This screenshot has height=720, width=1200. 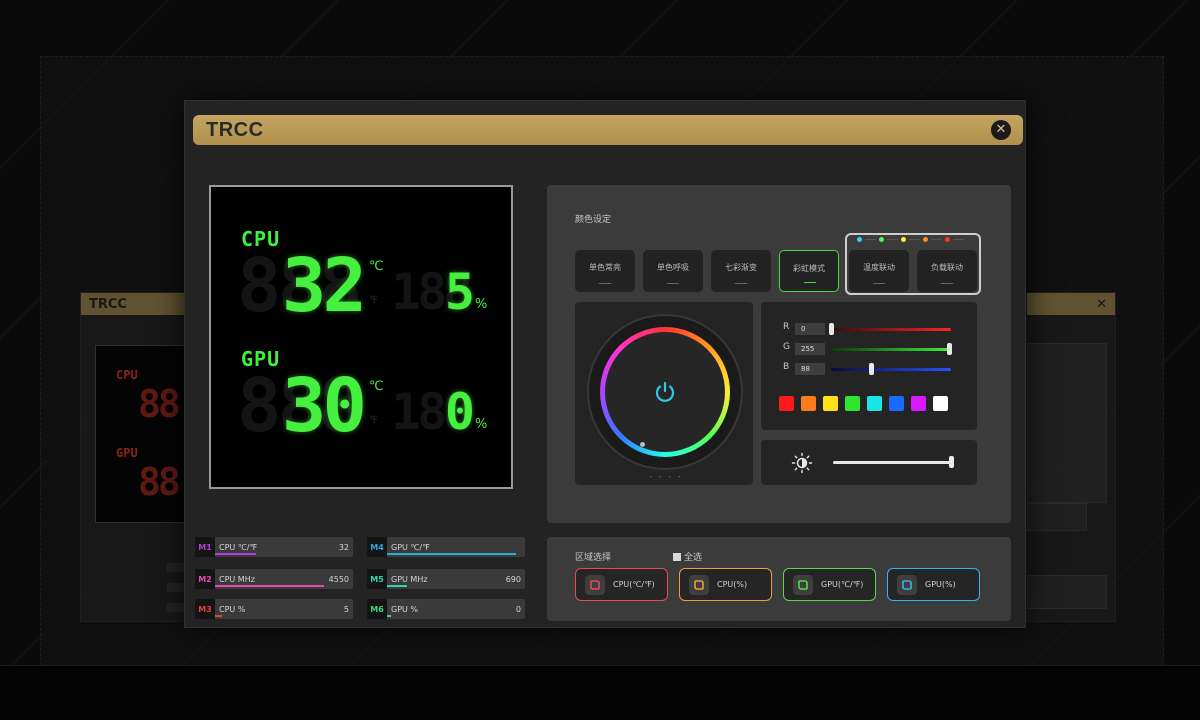 What do you see at coordinates (446, 609) in the screenshot?
I see `metric-row-m6: M6 GPU % 0` at bounding box center [446, 609].